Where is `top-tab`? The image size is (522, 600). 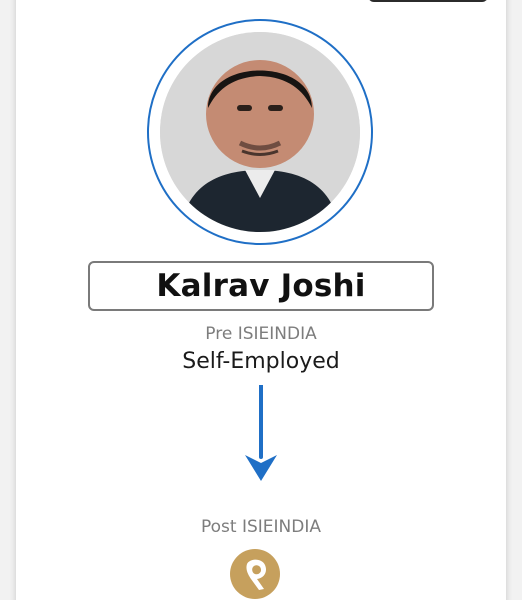
top-tab is located at coordinates (428, 1).